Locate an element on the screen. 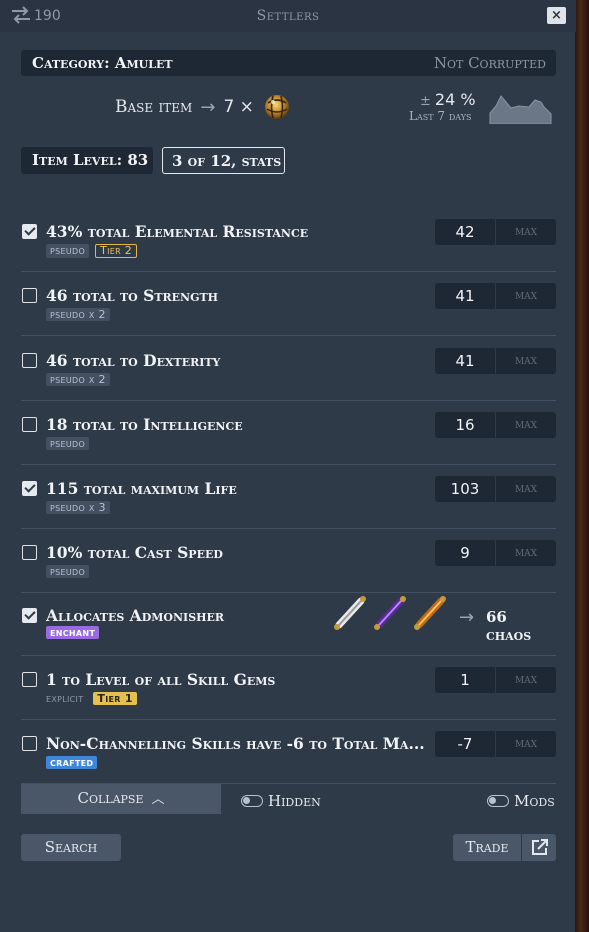 The width and height of the screenshot is (589, 932). stat-row: 18 total to Intelligence pseudo 16 max is located at coordinates (288, 433).